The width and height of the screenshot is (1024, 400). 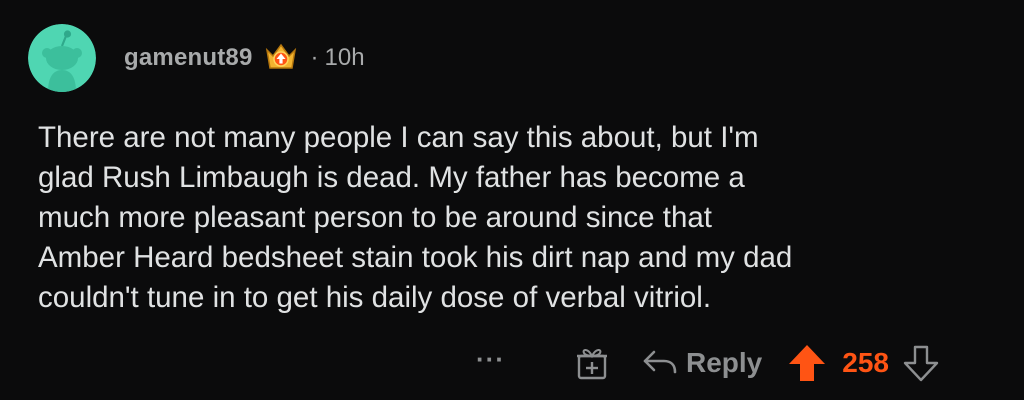 I want to click on username-link: gamenut89, so click(x=188, y=58).